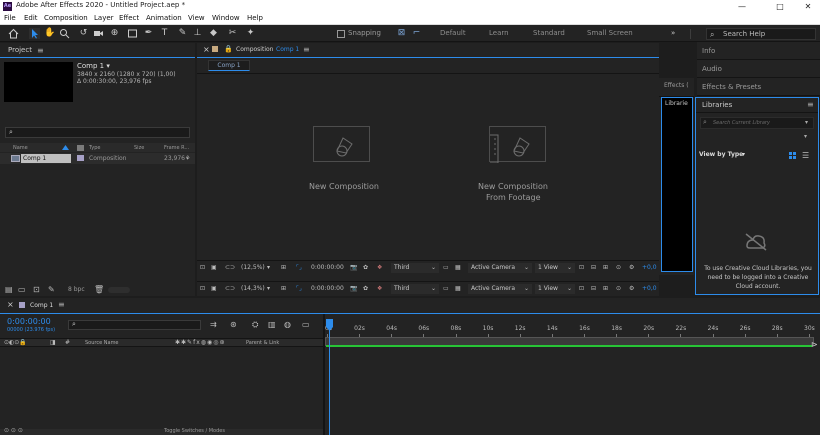  Describe the element at coordinates (353, 289) in the screenshot. I see `snapshot-icon: 📷` at that location.